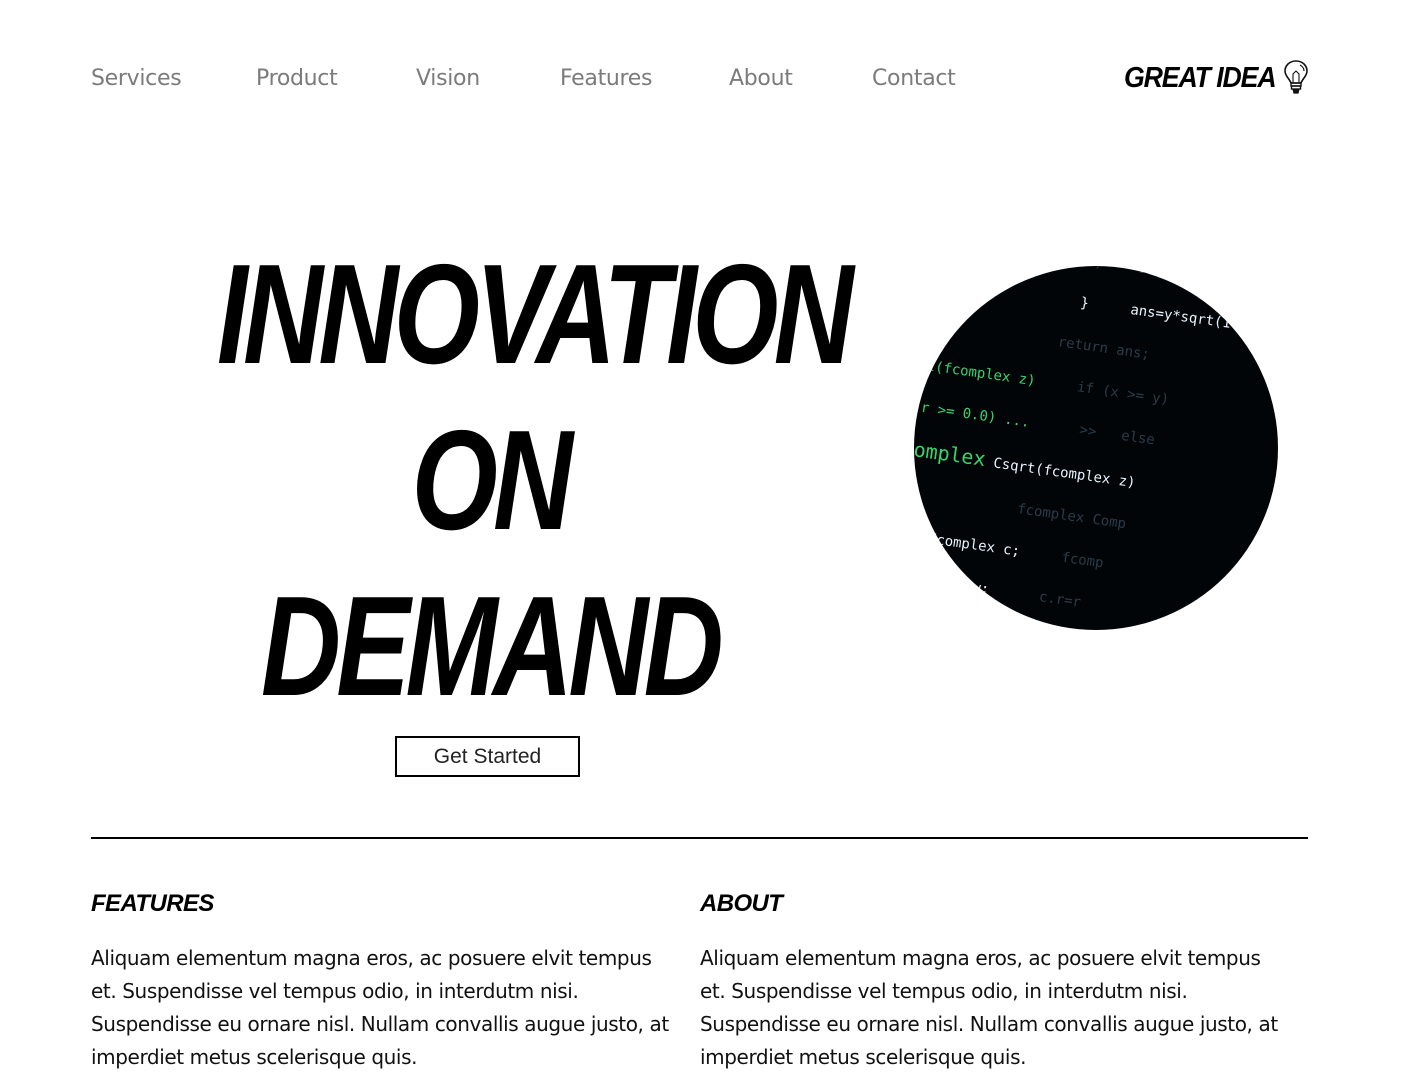 This screenshot has width=1406, height=1074. Describe the element at coordinates (487, 756) in the screenshot. I see `get-started-button: Get Started` at that location.